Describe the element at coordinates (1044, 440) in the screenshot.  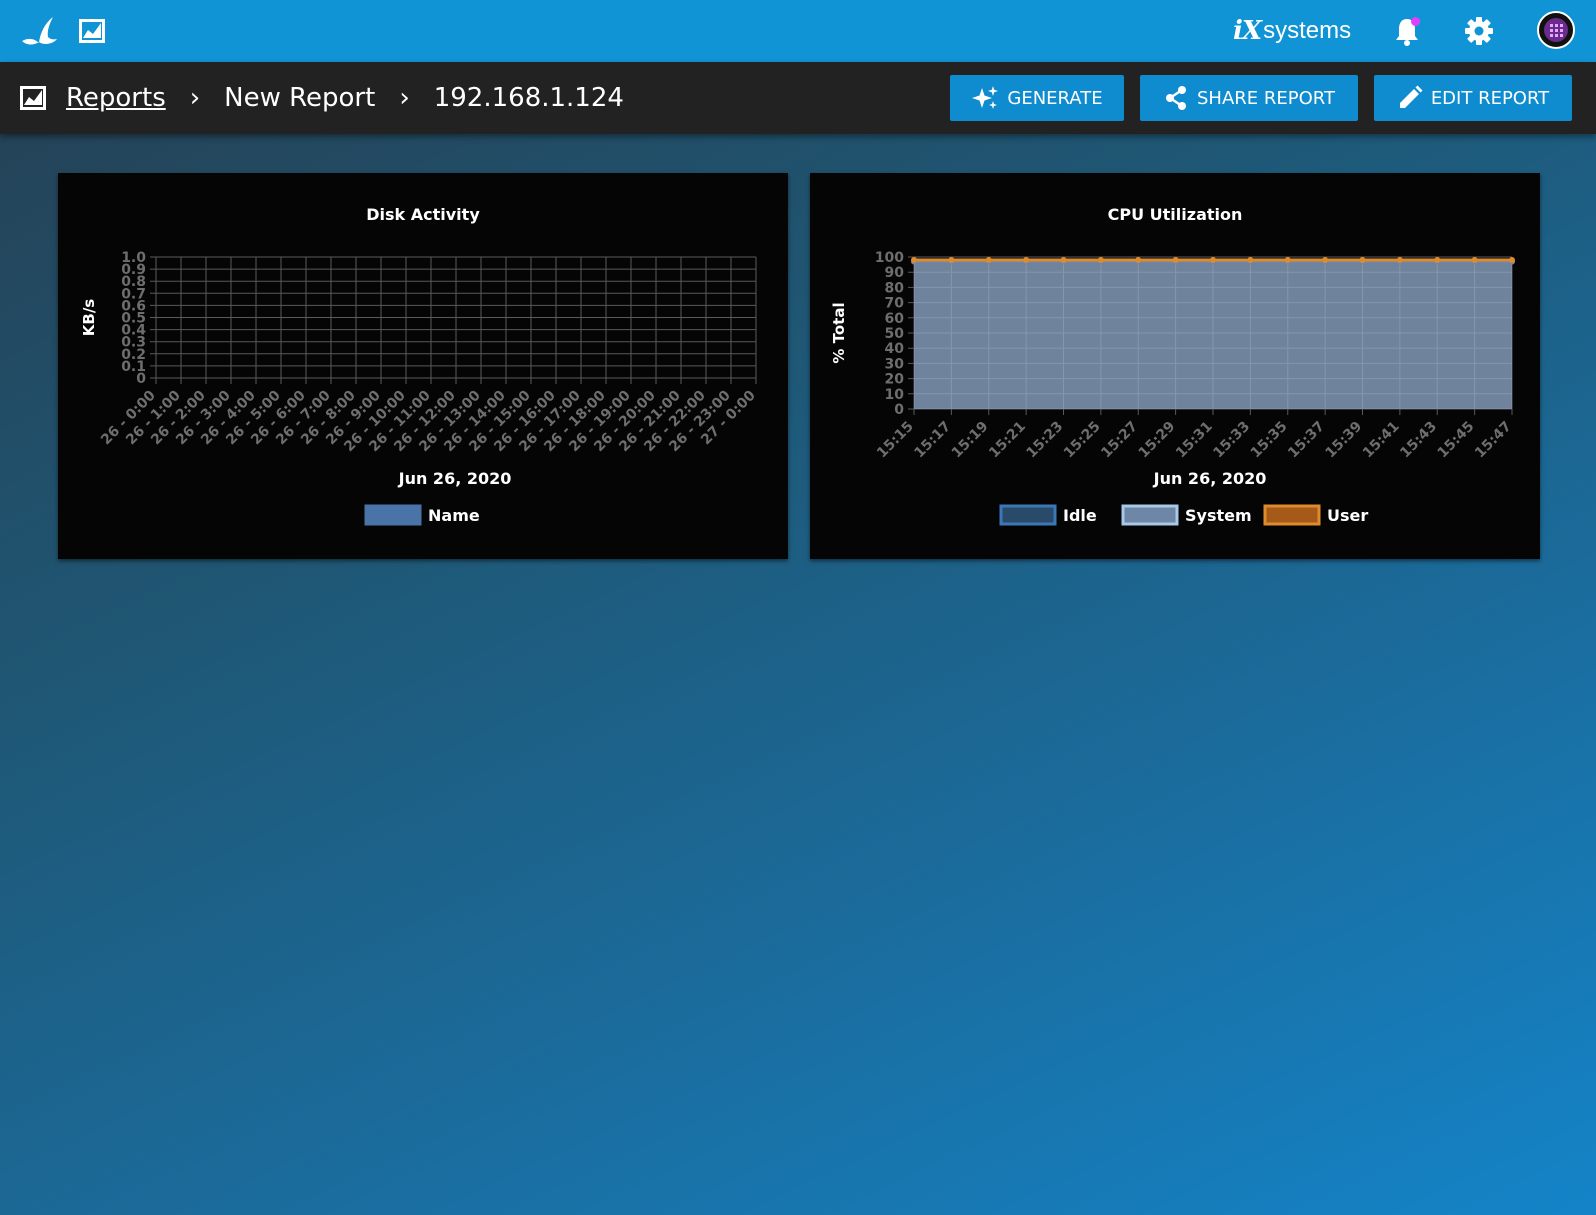
I see `x-tick-label: 15:23` at that location.